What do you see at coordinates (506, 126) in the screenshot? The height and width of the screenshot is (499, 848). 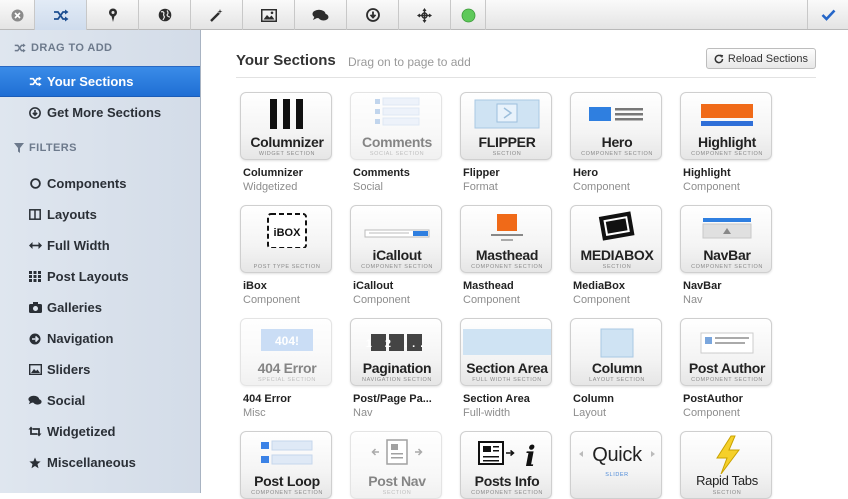 I see `section-tile: FLIPPER Section` at bounding box center [506, 126].